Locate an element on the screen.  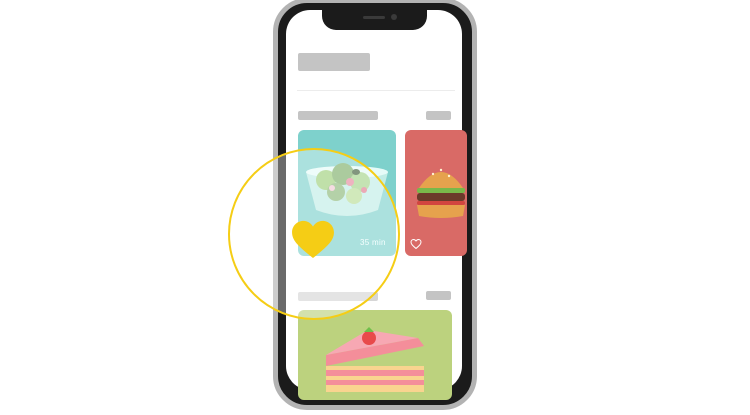
section-title-placeholder is located at coordinates (338, 115).